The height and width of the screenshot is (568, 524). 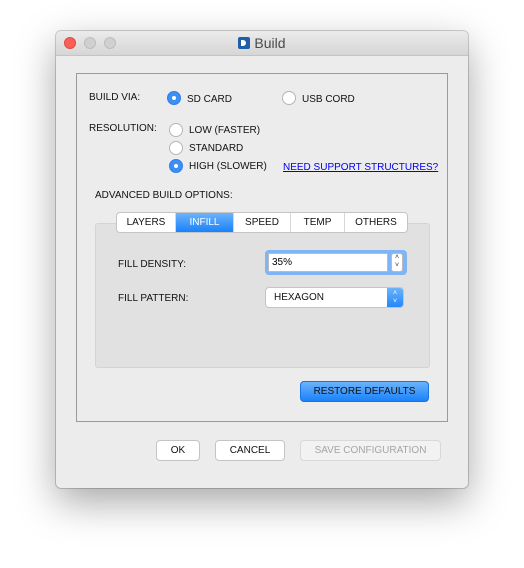 What do you see at coordinates (225, 130) in the screenshot?
I see `low-label: LOW (FASTER)` at bounding box center [225, 130].